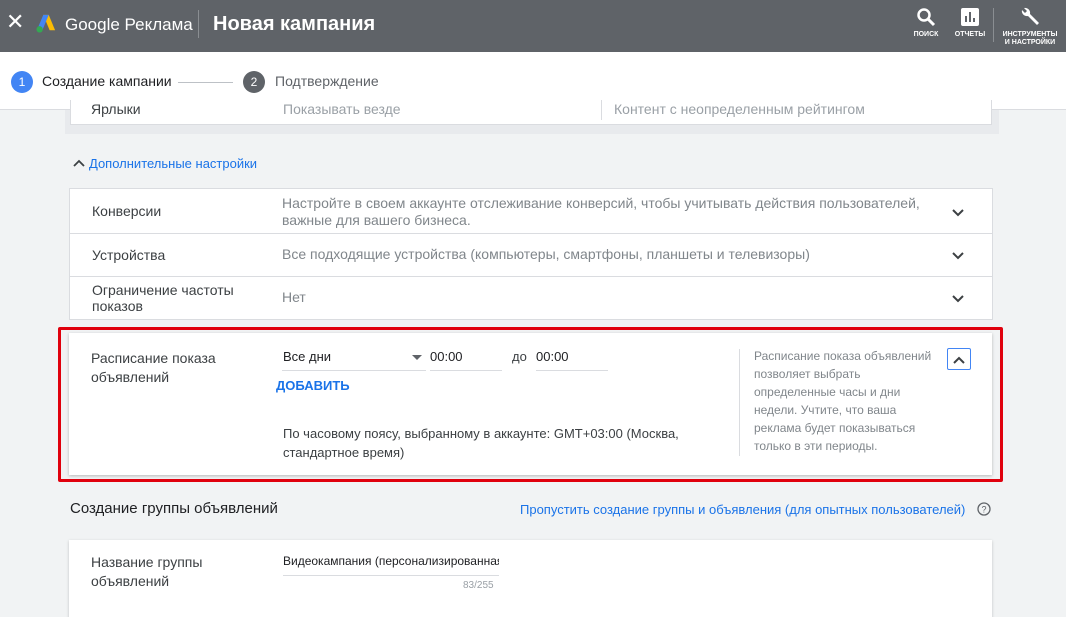 The height and width of the screenshot is (617, 1066). Describe the element at coordinates (129, 255) in the screenshot. I see `setting-label: Устройства` at that location.